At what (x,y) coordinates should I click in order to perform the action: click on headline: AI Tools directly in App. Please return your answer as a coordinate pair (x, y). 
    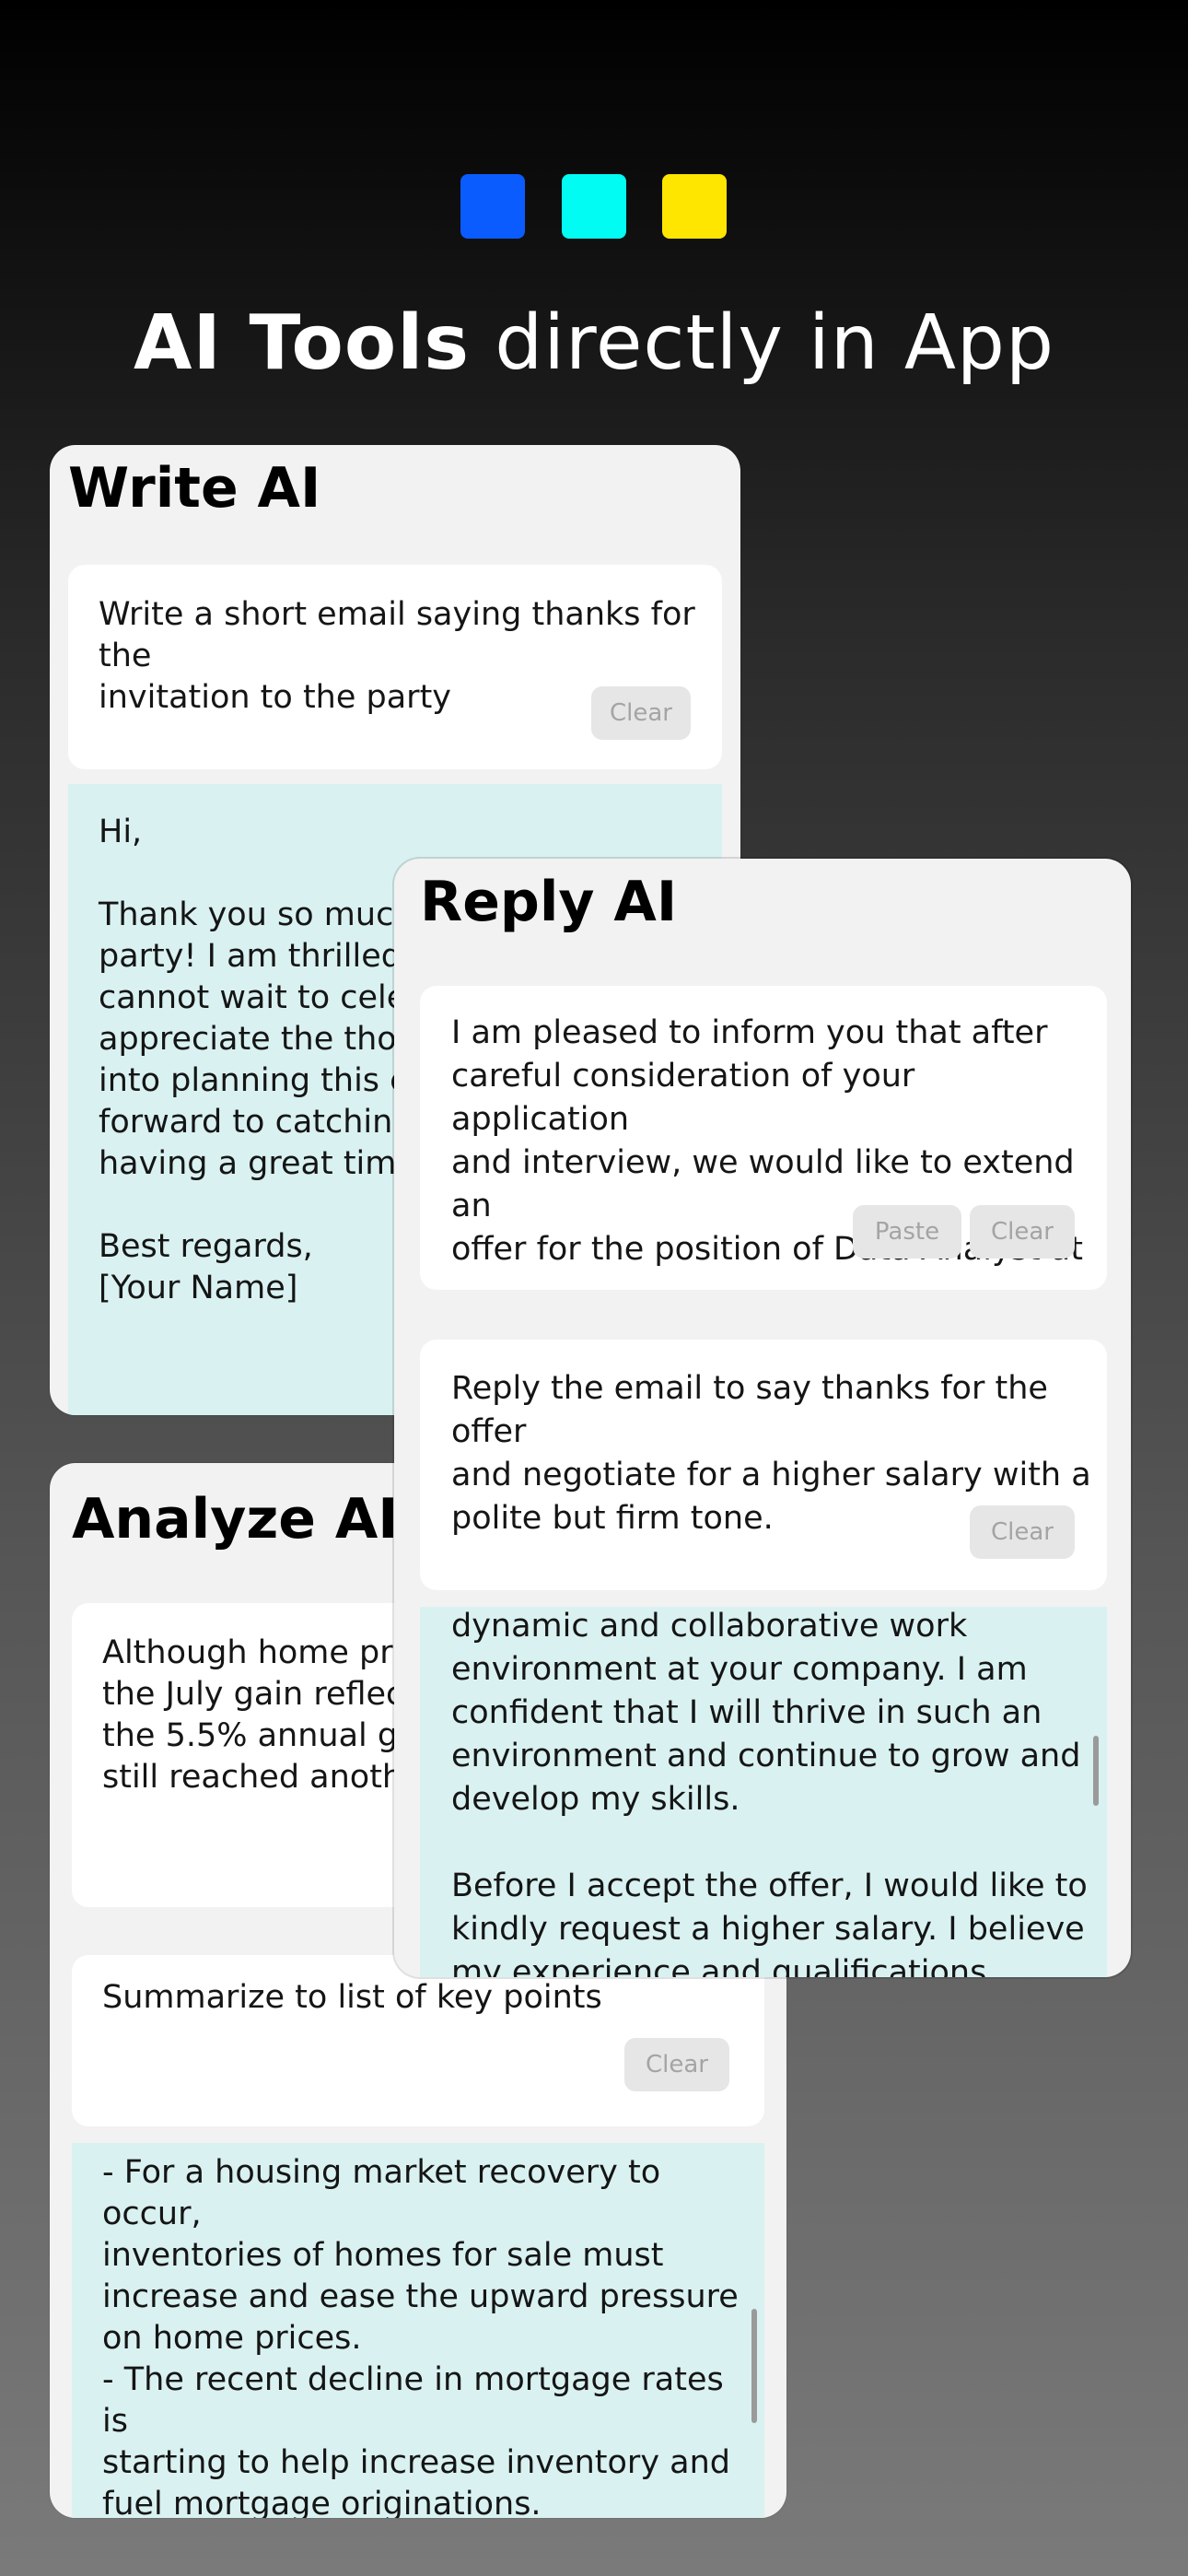
    Looking at the image, I should click on (594, 343).